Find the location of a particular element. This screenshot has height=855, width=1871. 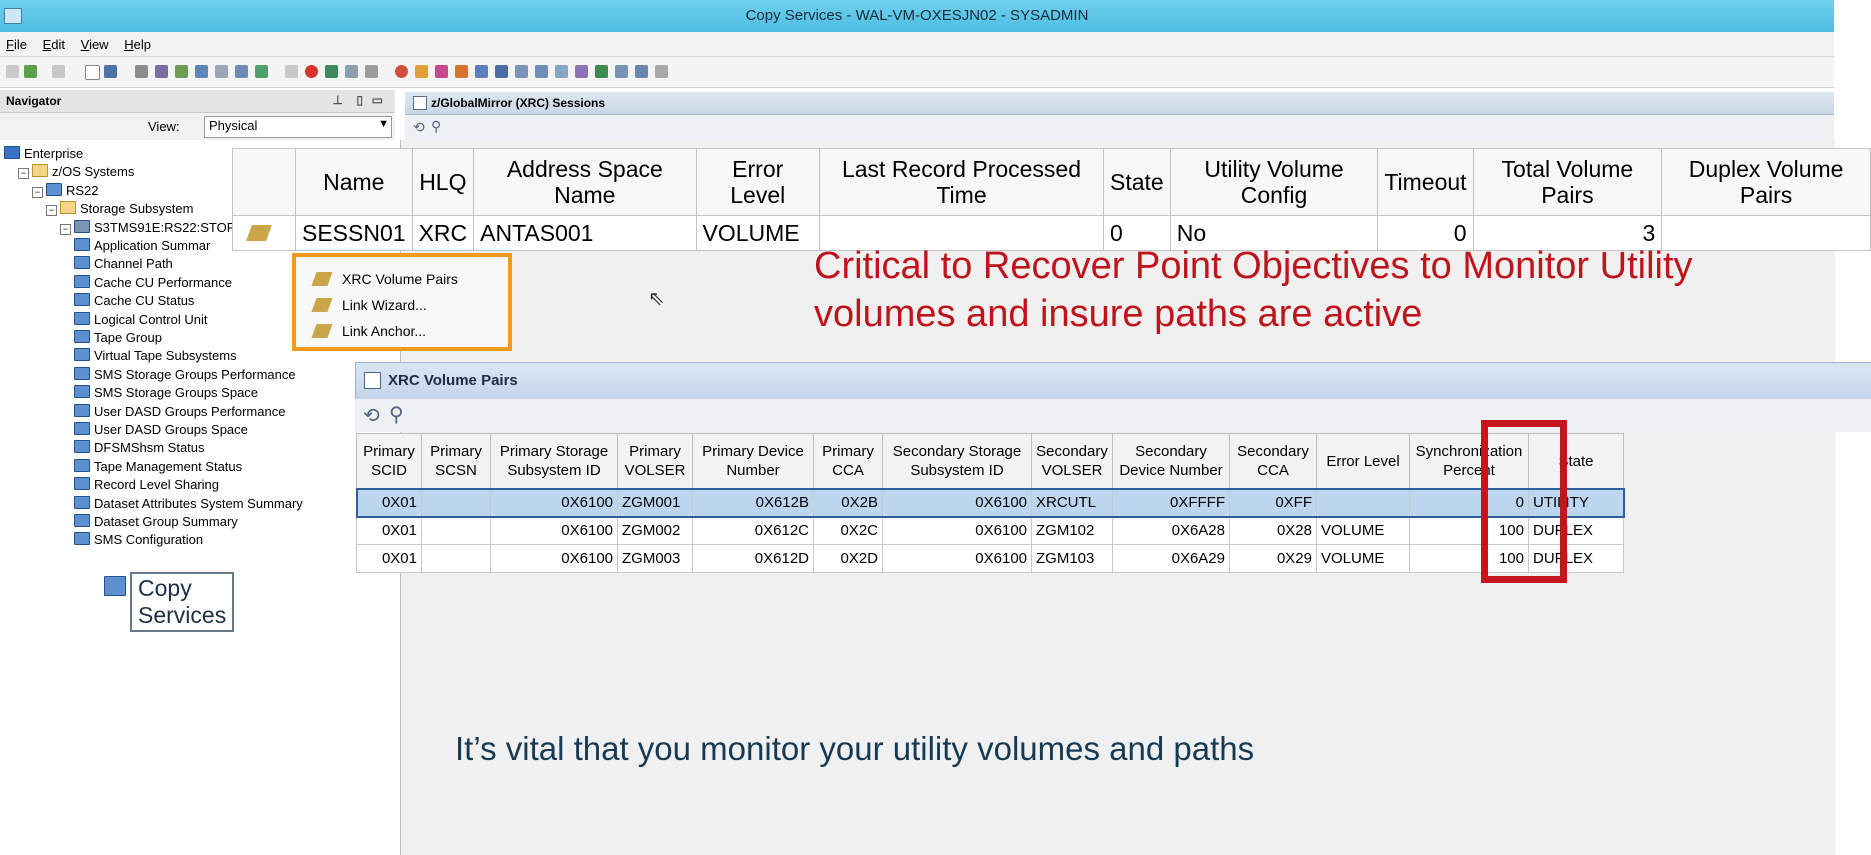

menu-file: File is located at coordinates (16, 44).